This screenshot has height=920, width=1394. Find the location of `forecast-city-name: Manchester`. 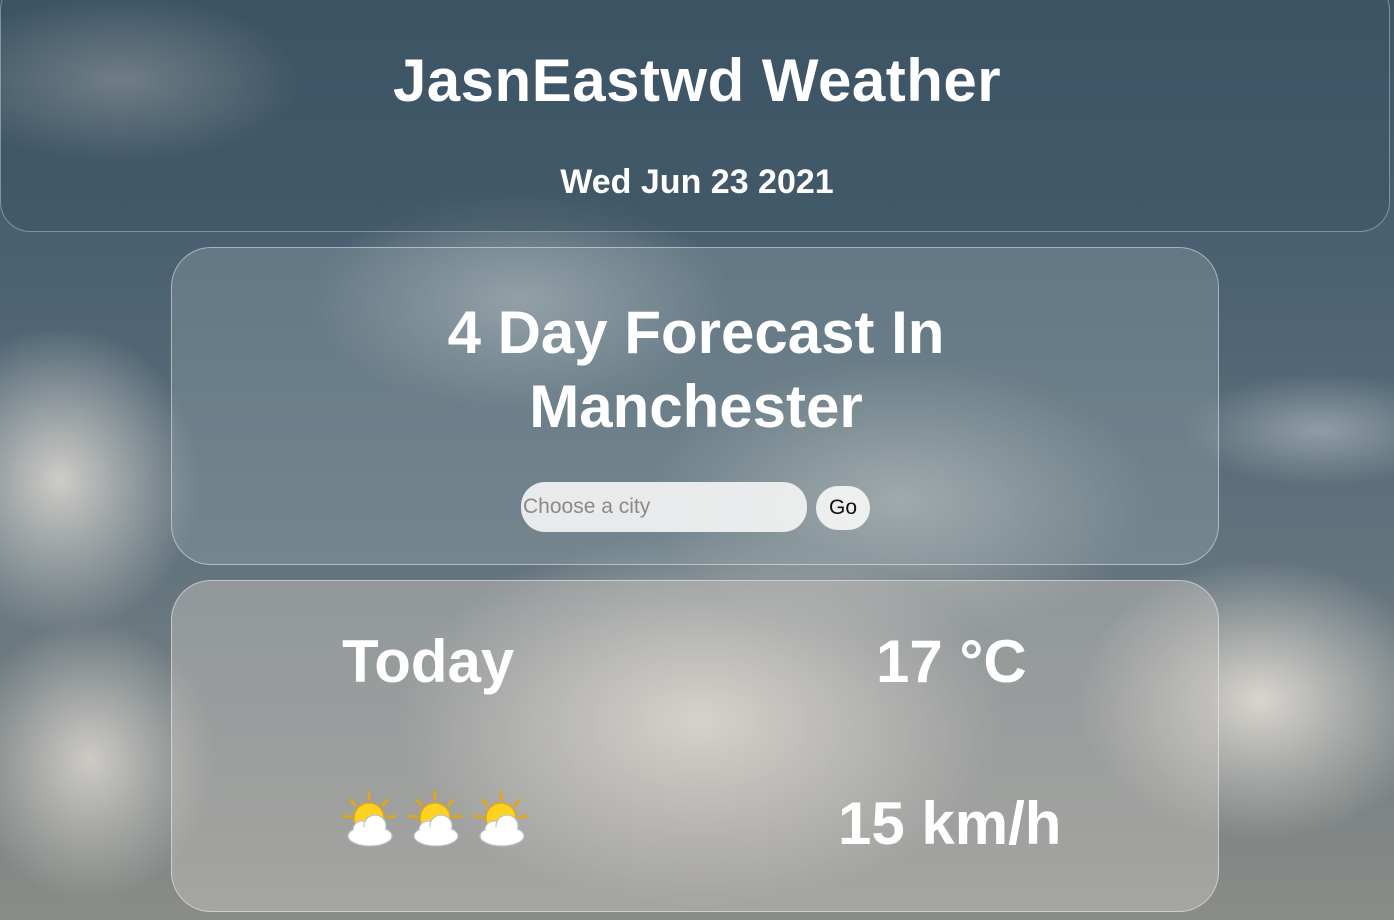

forecast-city-name: Manchester is located at coordinates (696, 406).